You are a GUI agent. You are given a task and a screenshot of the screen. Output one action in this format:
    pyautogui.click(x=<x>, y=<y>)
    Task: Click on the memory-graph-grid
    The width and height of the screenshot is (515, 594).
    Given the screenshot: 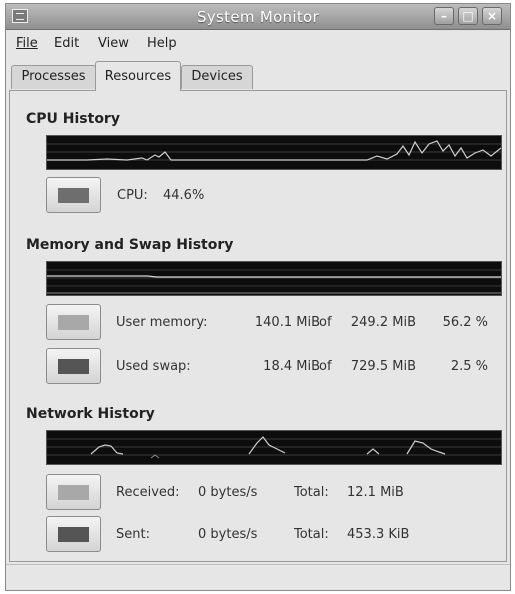 What is the action you would take?
    pyautogui.click(x=274, y=278)
    